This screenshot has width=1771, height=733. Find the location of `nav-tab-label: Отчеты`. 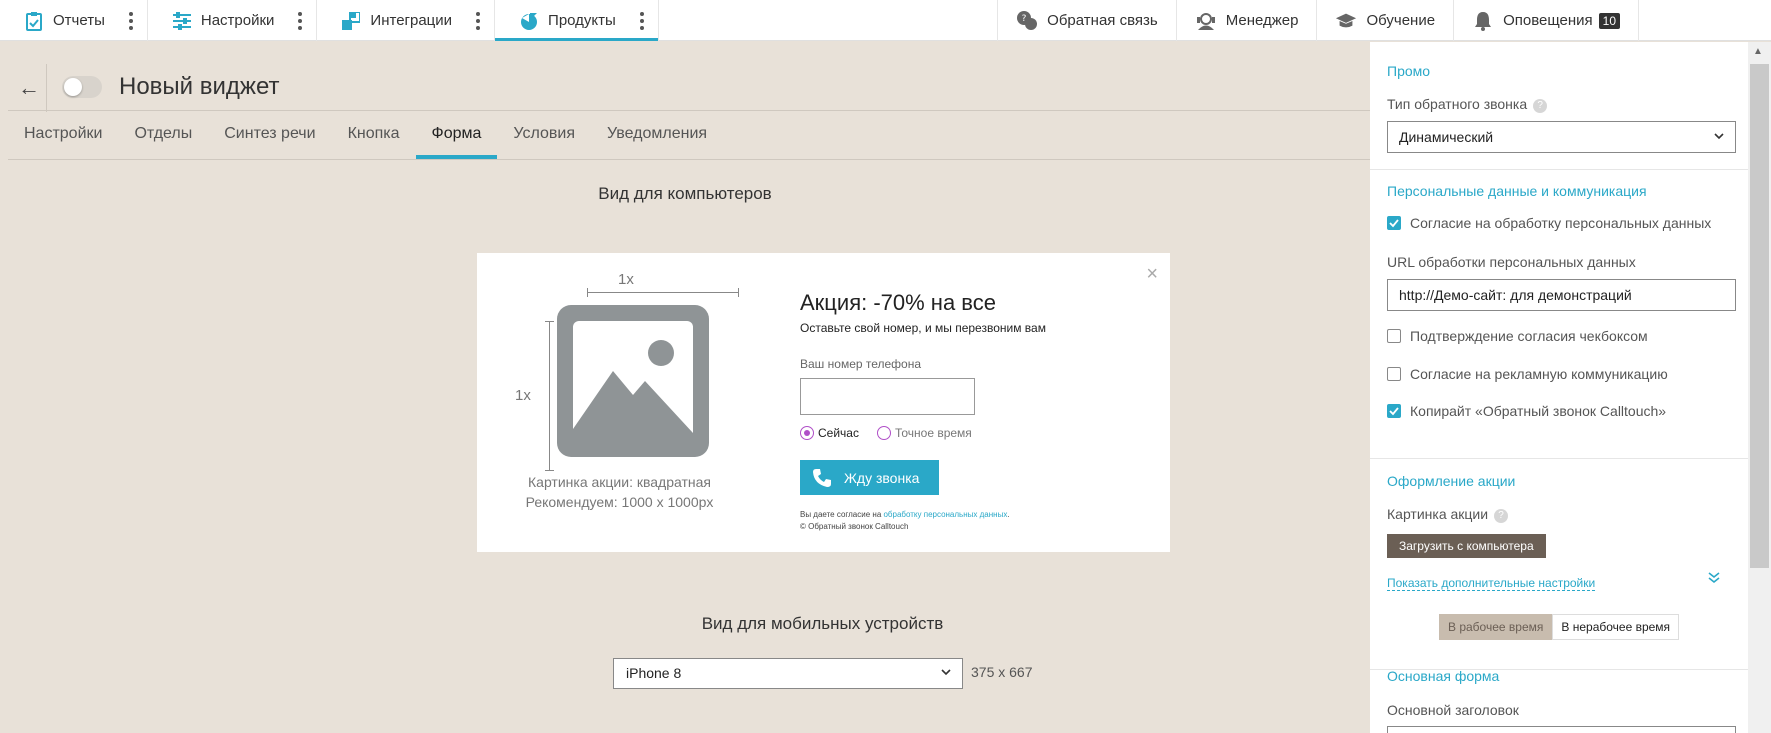

nav-tab-label: Отчеты is located at coordinates (79, 20).